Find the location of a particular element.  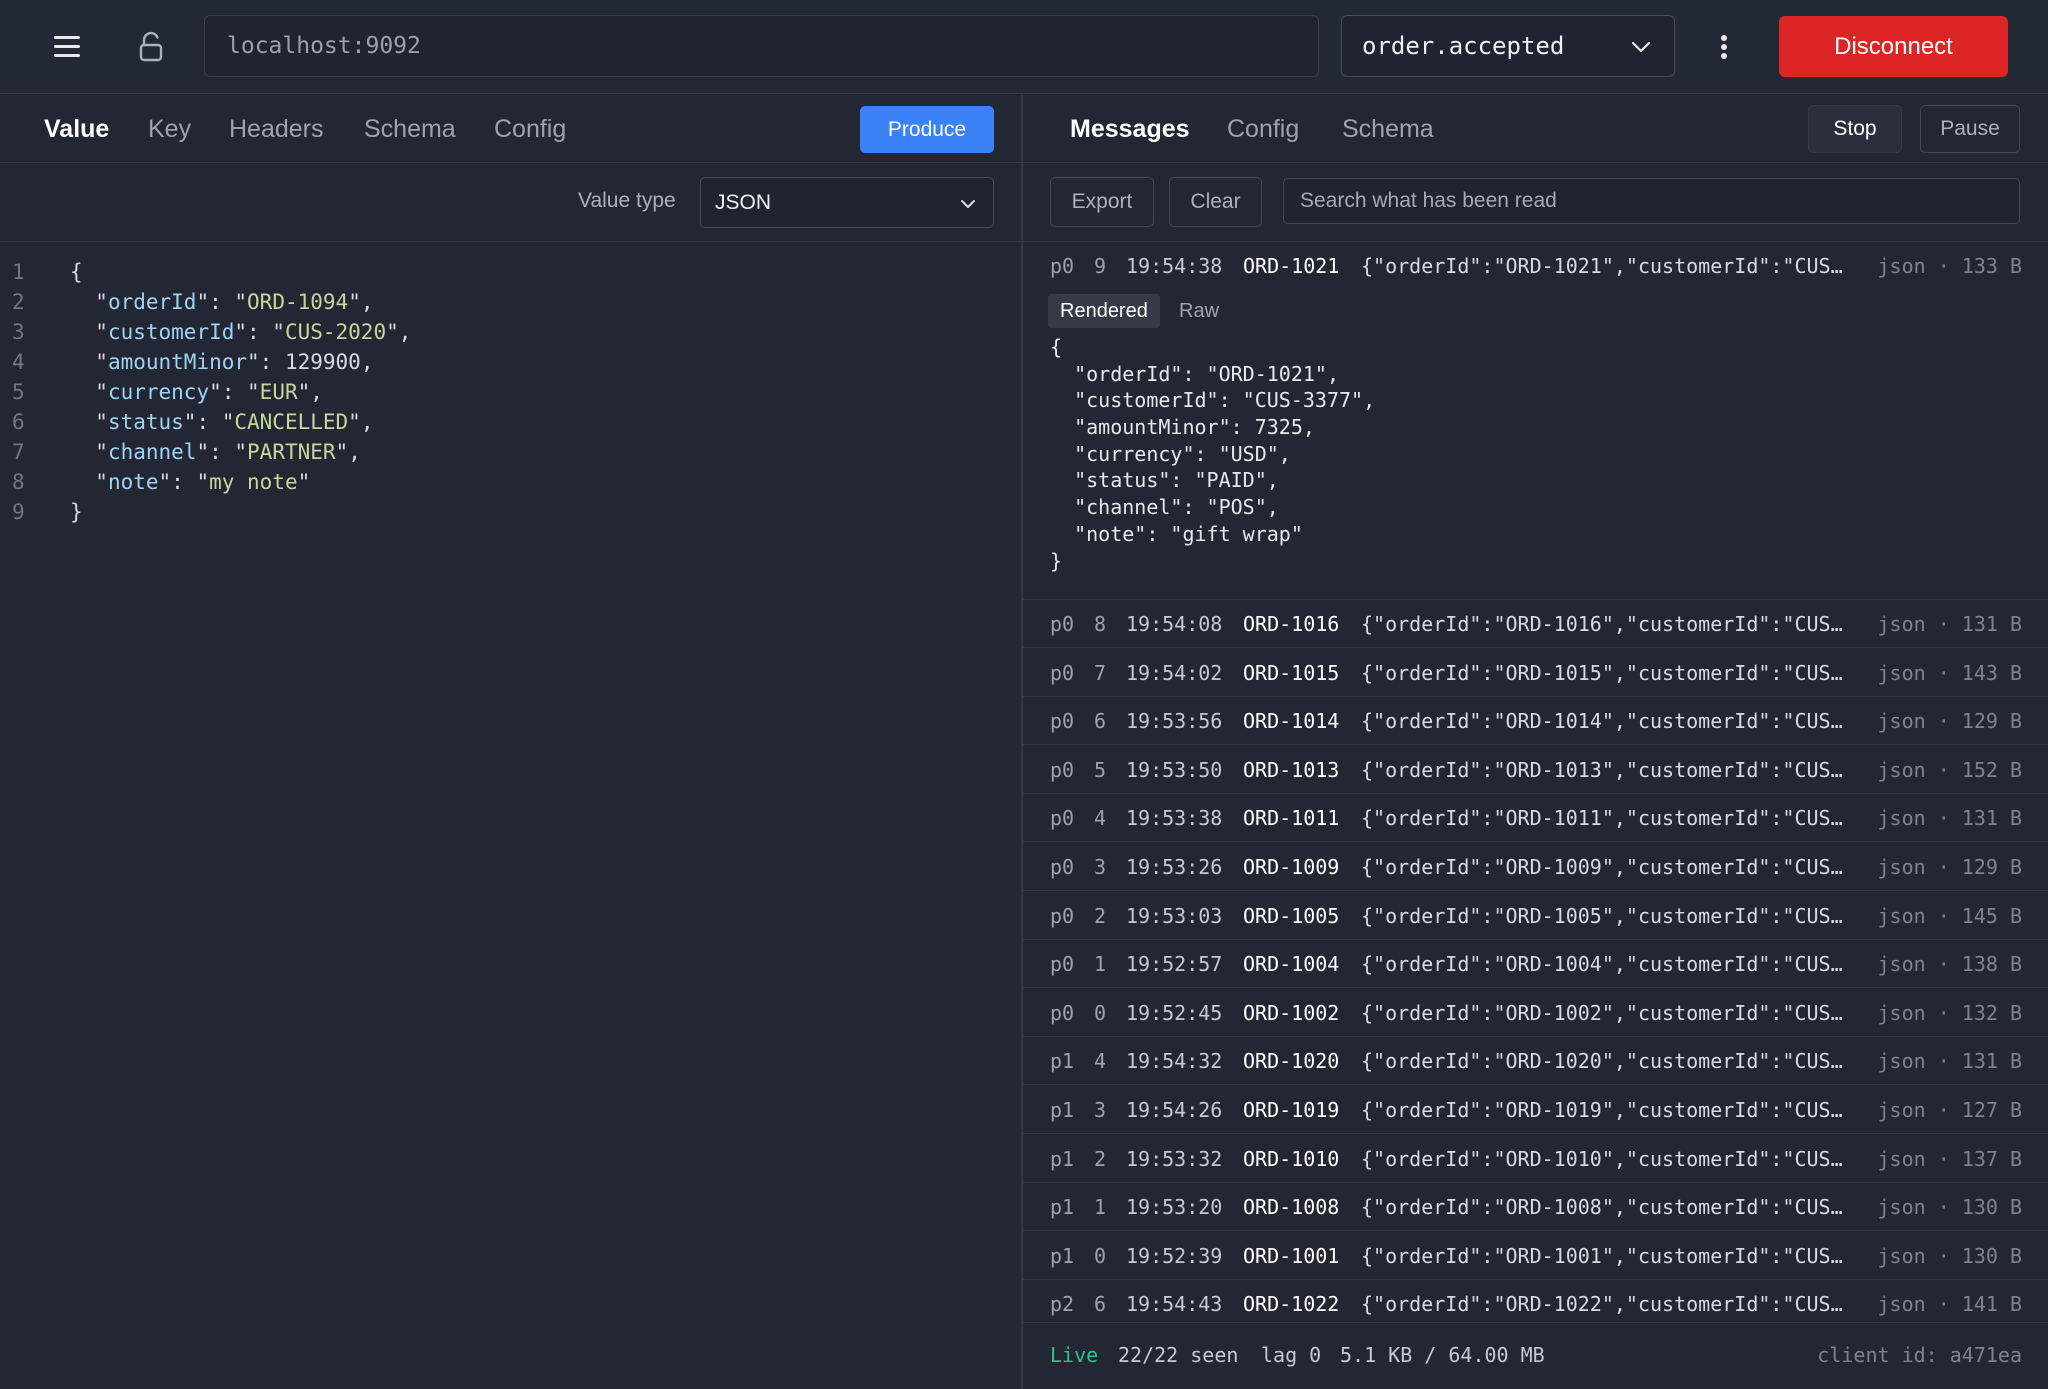

tab-value: Value is located at coordinates (76, 129).